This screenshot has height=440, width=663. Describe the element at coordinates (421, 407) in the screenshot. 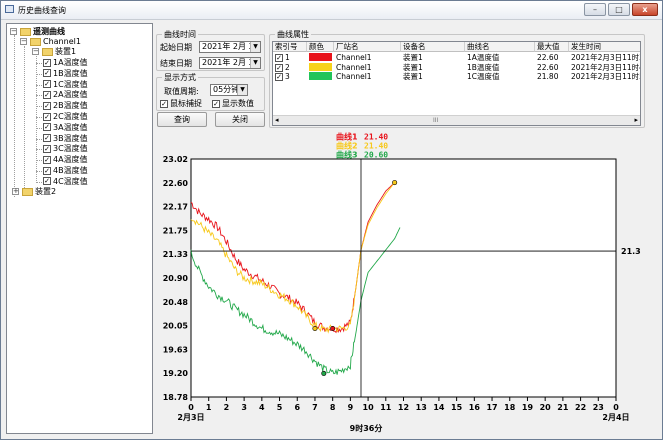

I see `x-tick-label: 13` at that location.